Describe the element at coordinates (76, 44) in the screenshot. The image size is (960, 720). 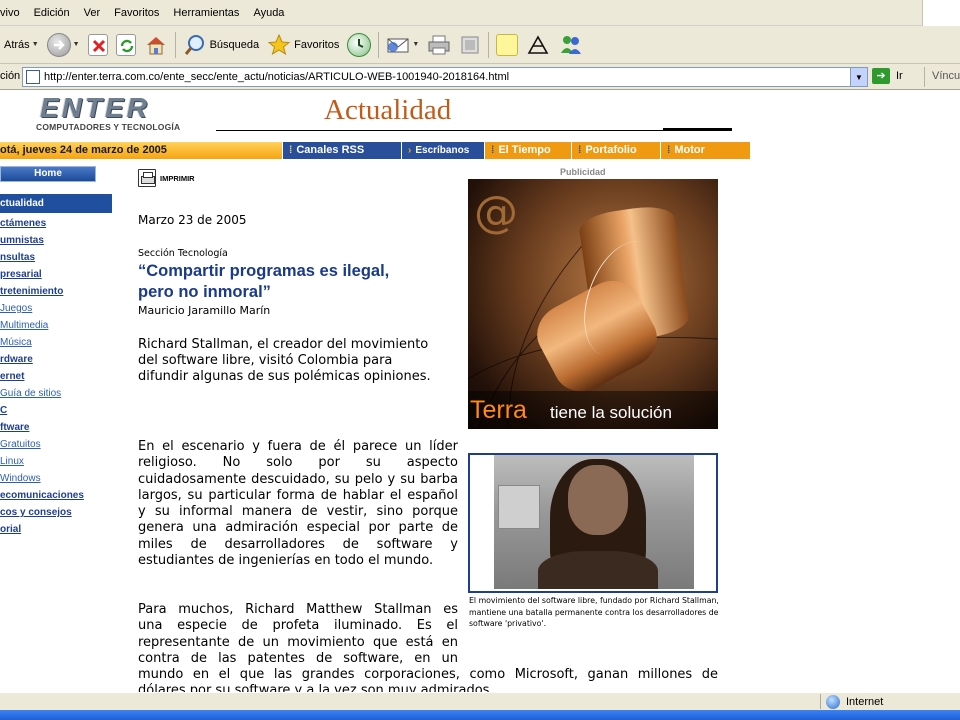
I see `forward-dropdown-icon: ▼` at that location.